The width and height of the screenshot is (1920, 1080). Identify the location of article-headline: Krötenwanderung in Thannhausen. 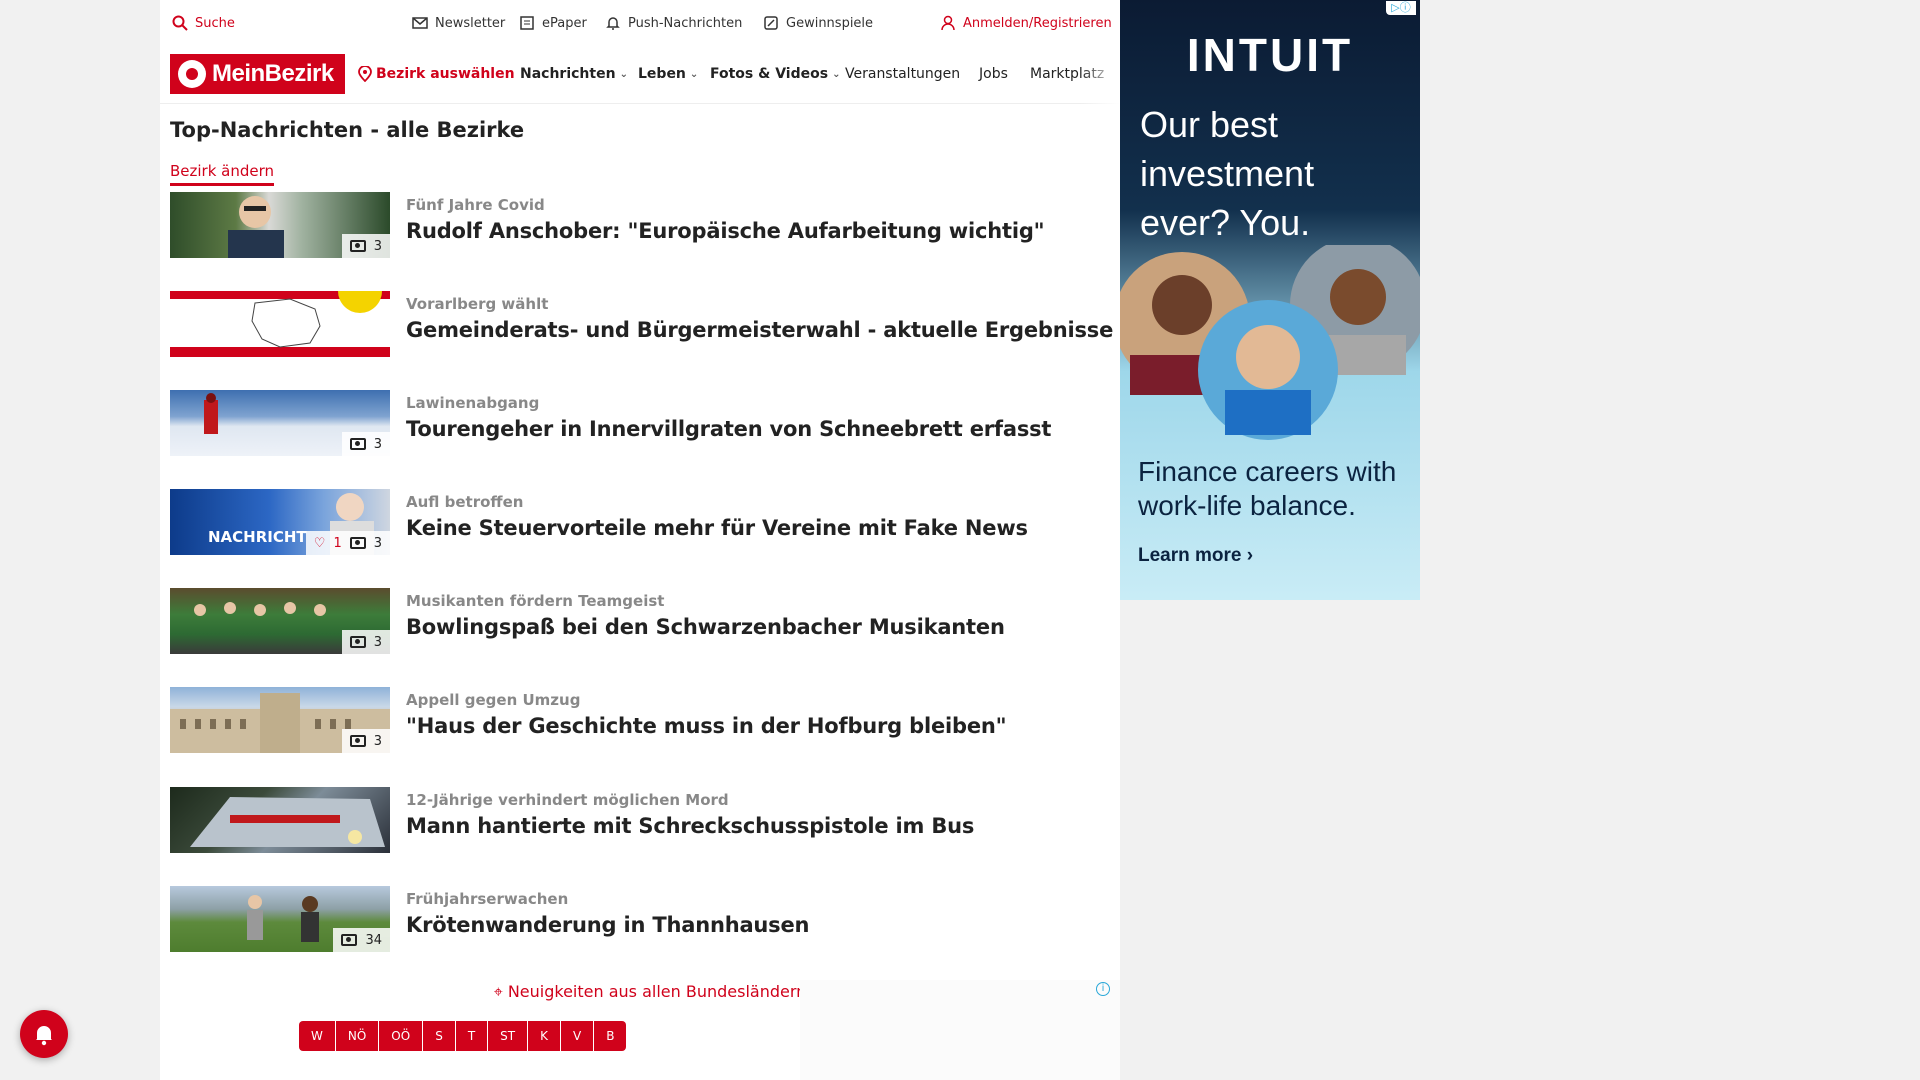
(607, 925).